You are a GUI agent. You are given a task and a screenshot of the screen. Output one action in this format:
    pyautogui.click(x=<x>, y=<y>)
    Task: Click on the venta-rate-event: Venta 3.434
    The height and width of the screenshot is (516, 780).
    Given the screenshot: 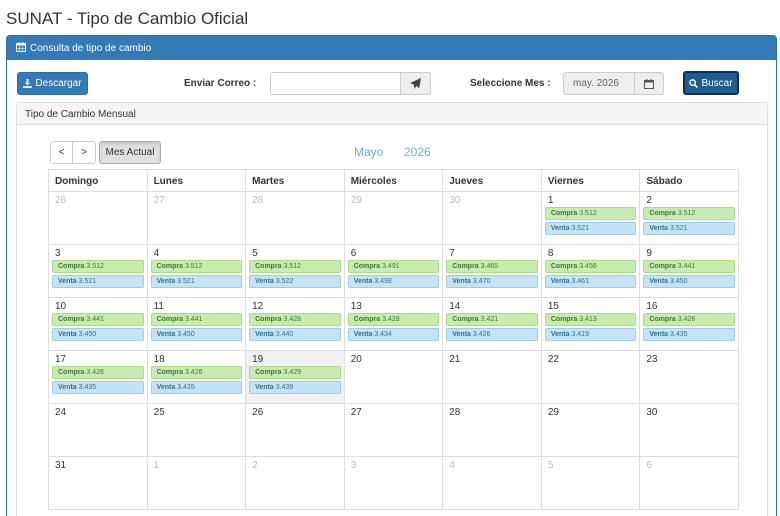 What is the action you would take?
    pyautogui.click(x=393, y=334)
    